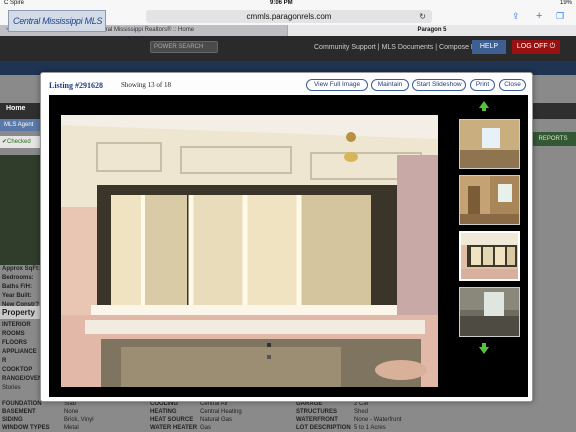 This screenshot has width=576, height=432. Describe the element at coordinates (516, 16) in the screenshot. I see `share-icon: ⇪` at that location.